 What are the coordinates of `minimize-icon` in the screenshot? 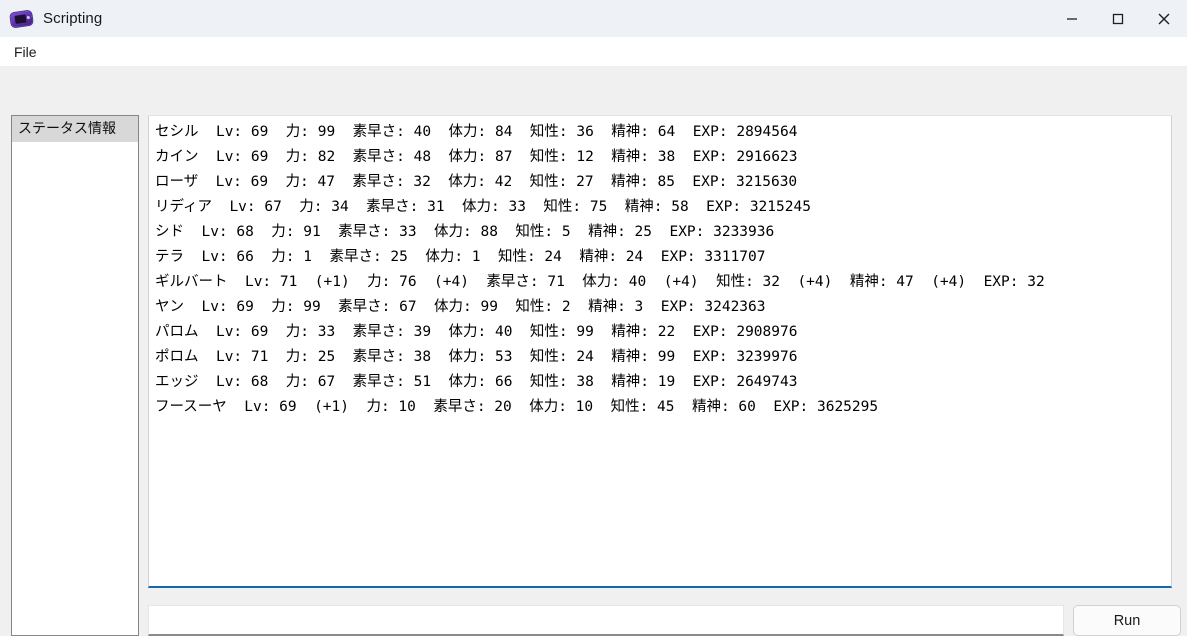 It's located at (1072, 18).